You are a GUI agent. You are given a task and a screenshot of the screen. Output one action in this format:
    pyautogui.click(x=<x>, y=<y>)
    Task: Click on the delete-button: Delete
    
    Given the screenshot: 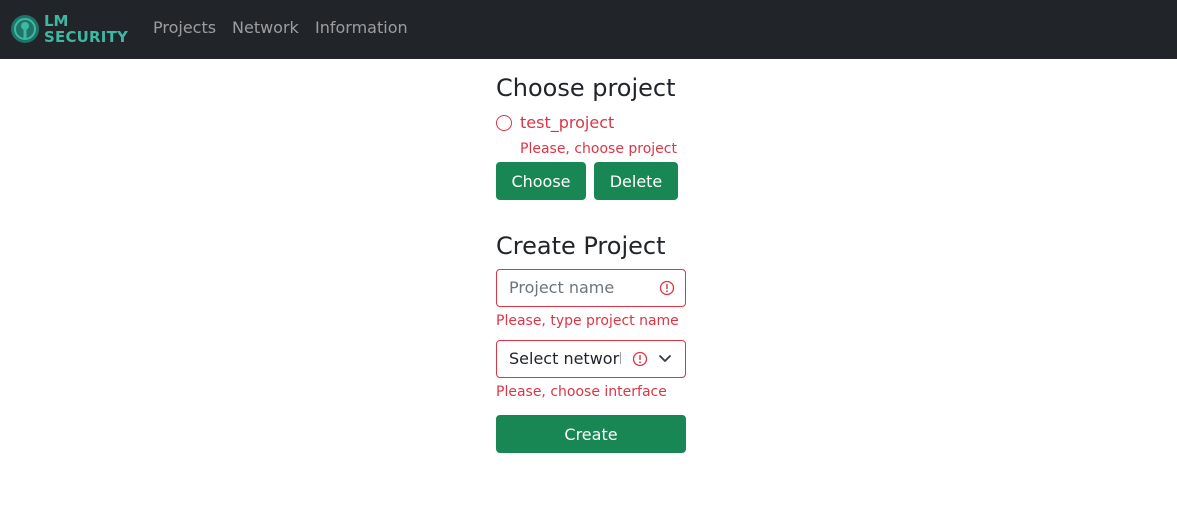 What is the action you would take?
    pyautogui.click(x=636, y=181)
    